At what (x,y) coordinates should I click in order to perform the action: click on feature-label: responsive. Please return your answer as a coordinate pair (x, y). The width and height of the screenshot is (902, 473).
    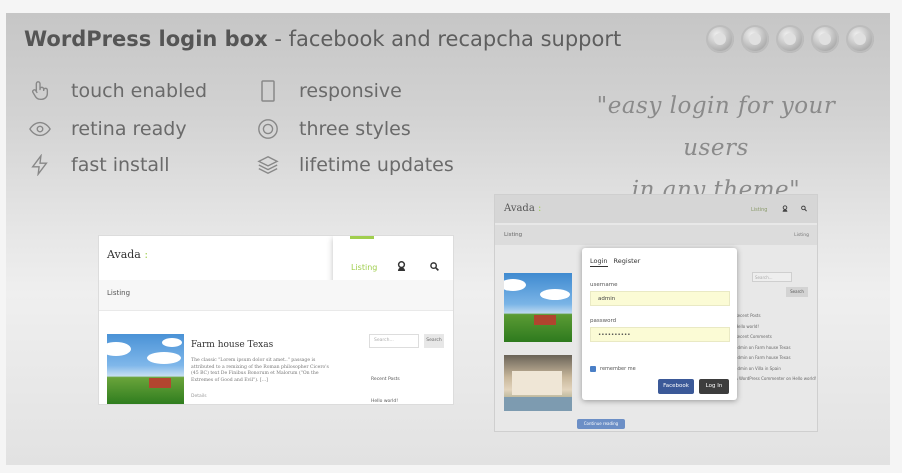
    Looking at the image, I should click on (350, 91).